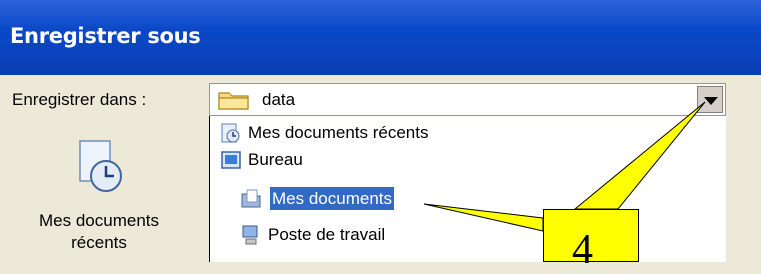 The width and height of the screenshot is (761, 274). I want to click on callout-box: 4, so click(591, 241).